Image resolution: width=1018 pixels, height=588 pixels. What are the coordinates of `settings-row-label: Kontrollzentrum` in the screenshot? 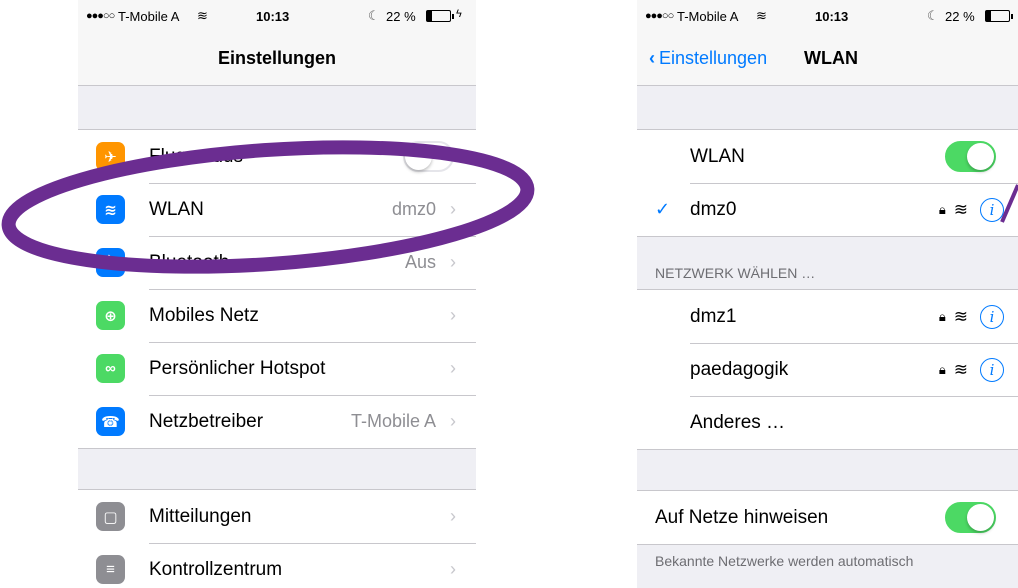 It's located at (216, 569).